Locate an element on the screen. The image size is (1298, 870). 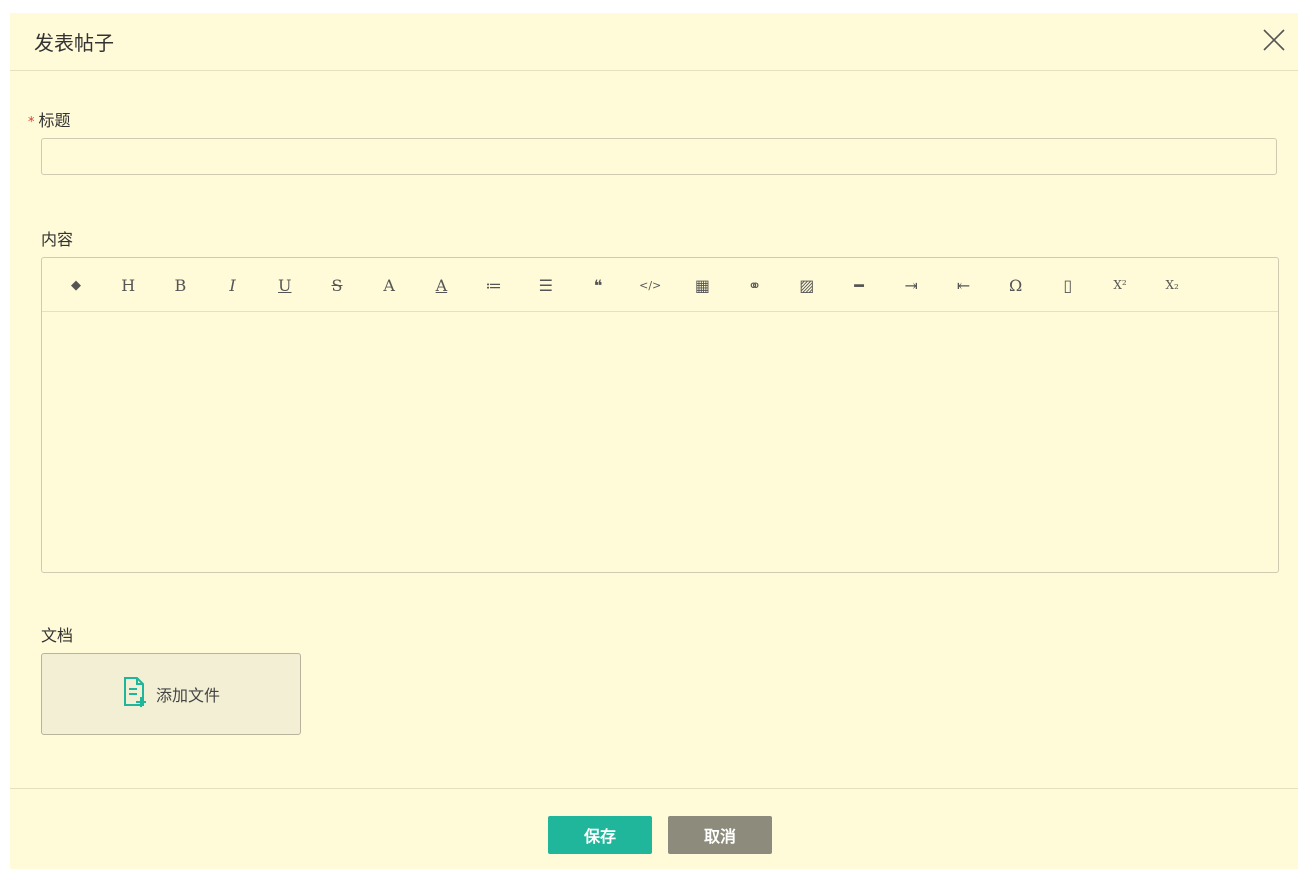
heading-icon: H is located at coordinates (128, 285).